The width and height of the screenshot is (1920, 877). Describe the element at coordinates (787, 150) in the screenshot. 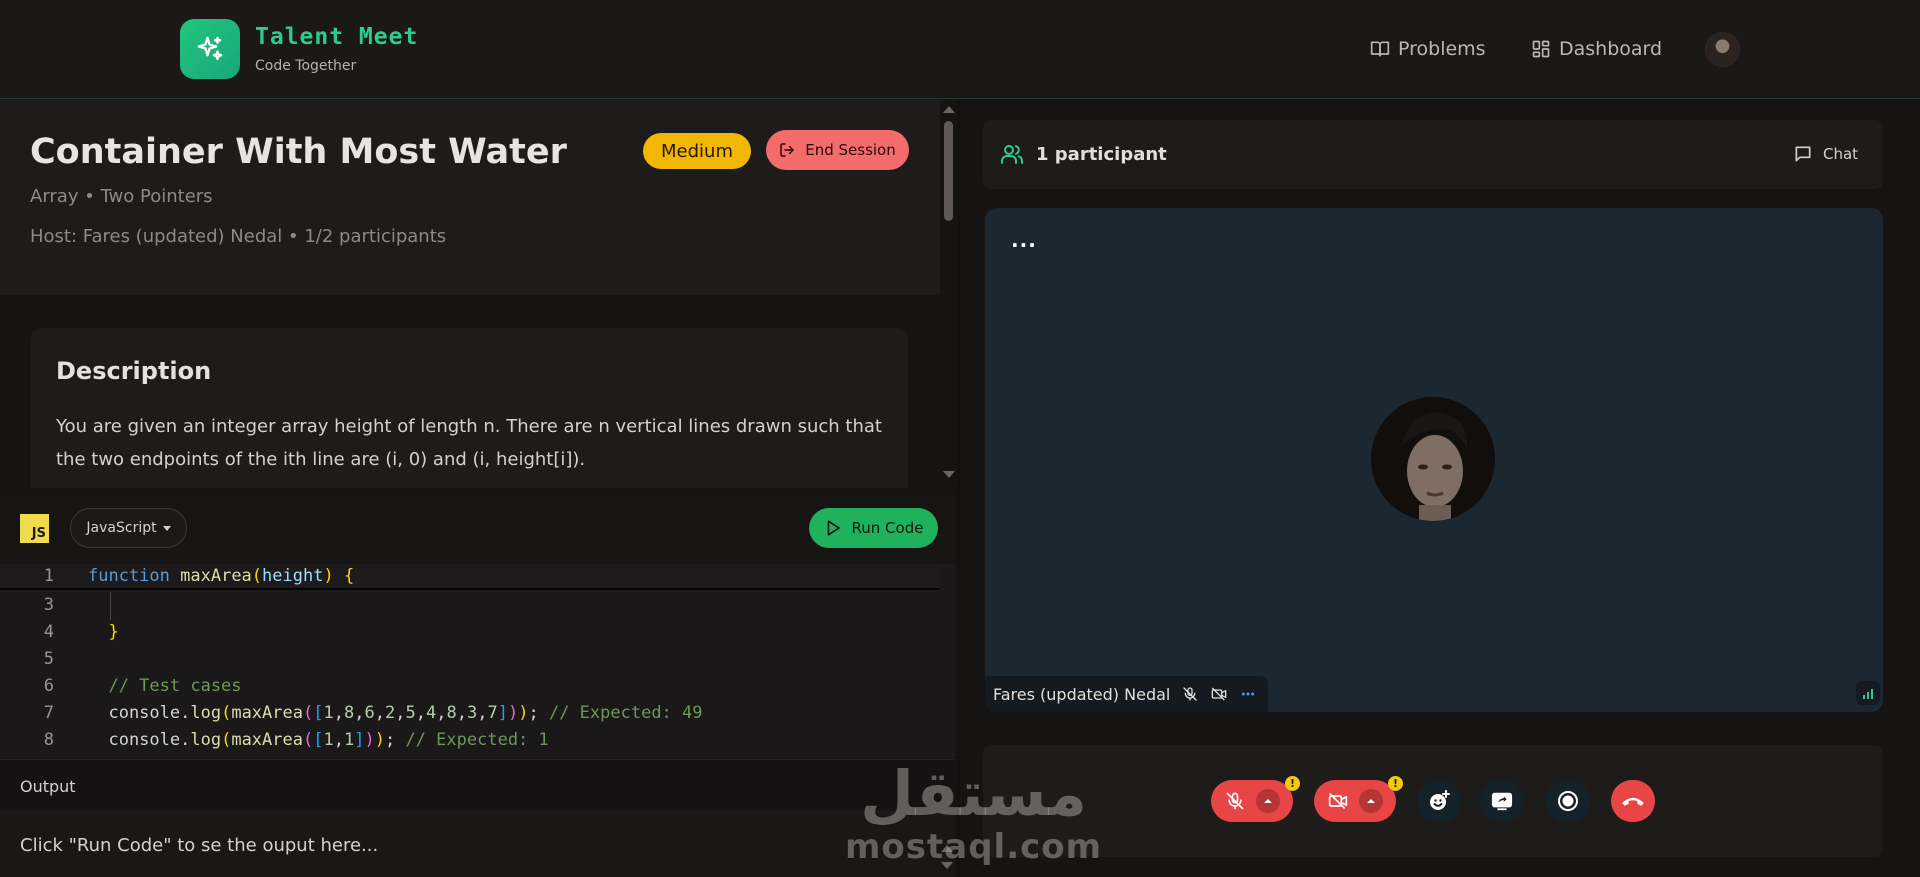

I see `logout-icon` at that location.